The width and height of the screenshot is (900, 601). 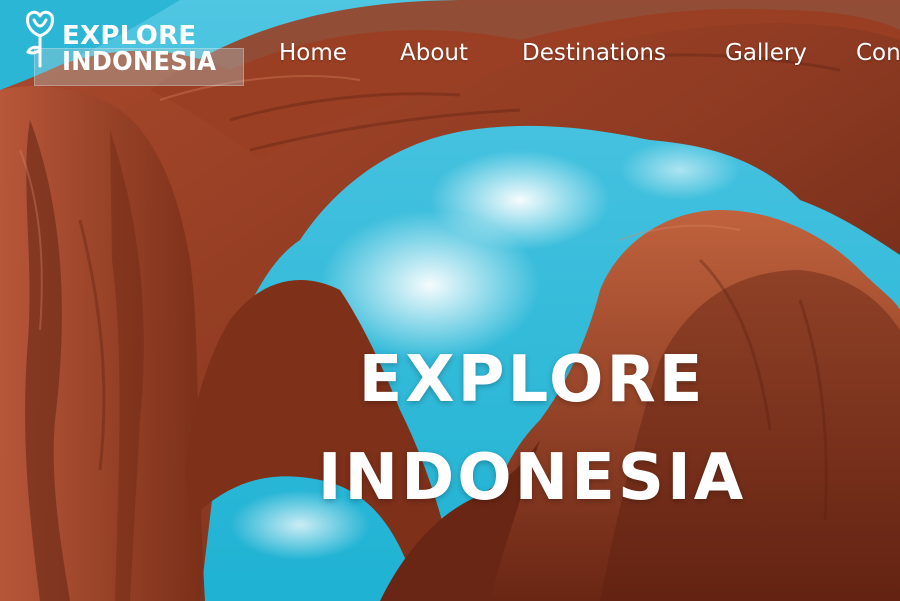 What do you see at coordinates (594, 53) in the screenshot?
I see `nav-destinations: Destinations` at bounding box center [594, 53].